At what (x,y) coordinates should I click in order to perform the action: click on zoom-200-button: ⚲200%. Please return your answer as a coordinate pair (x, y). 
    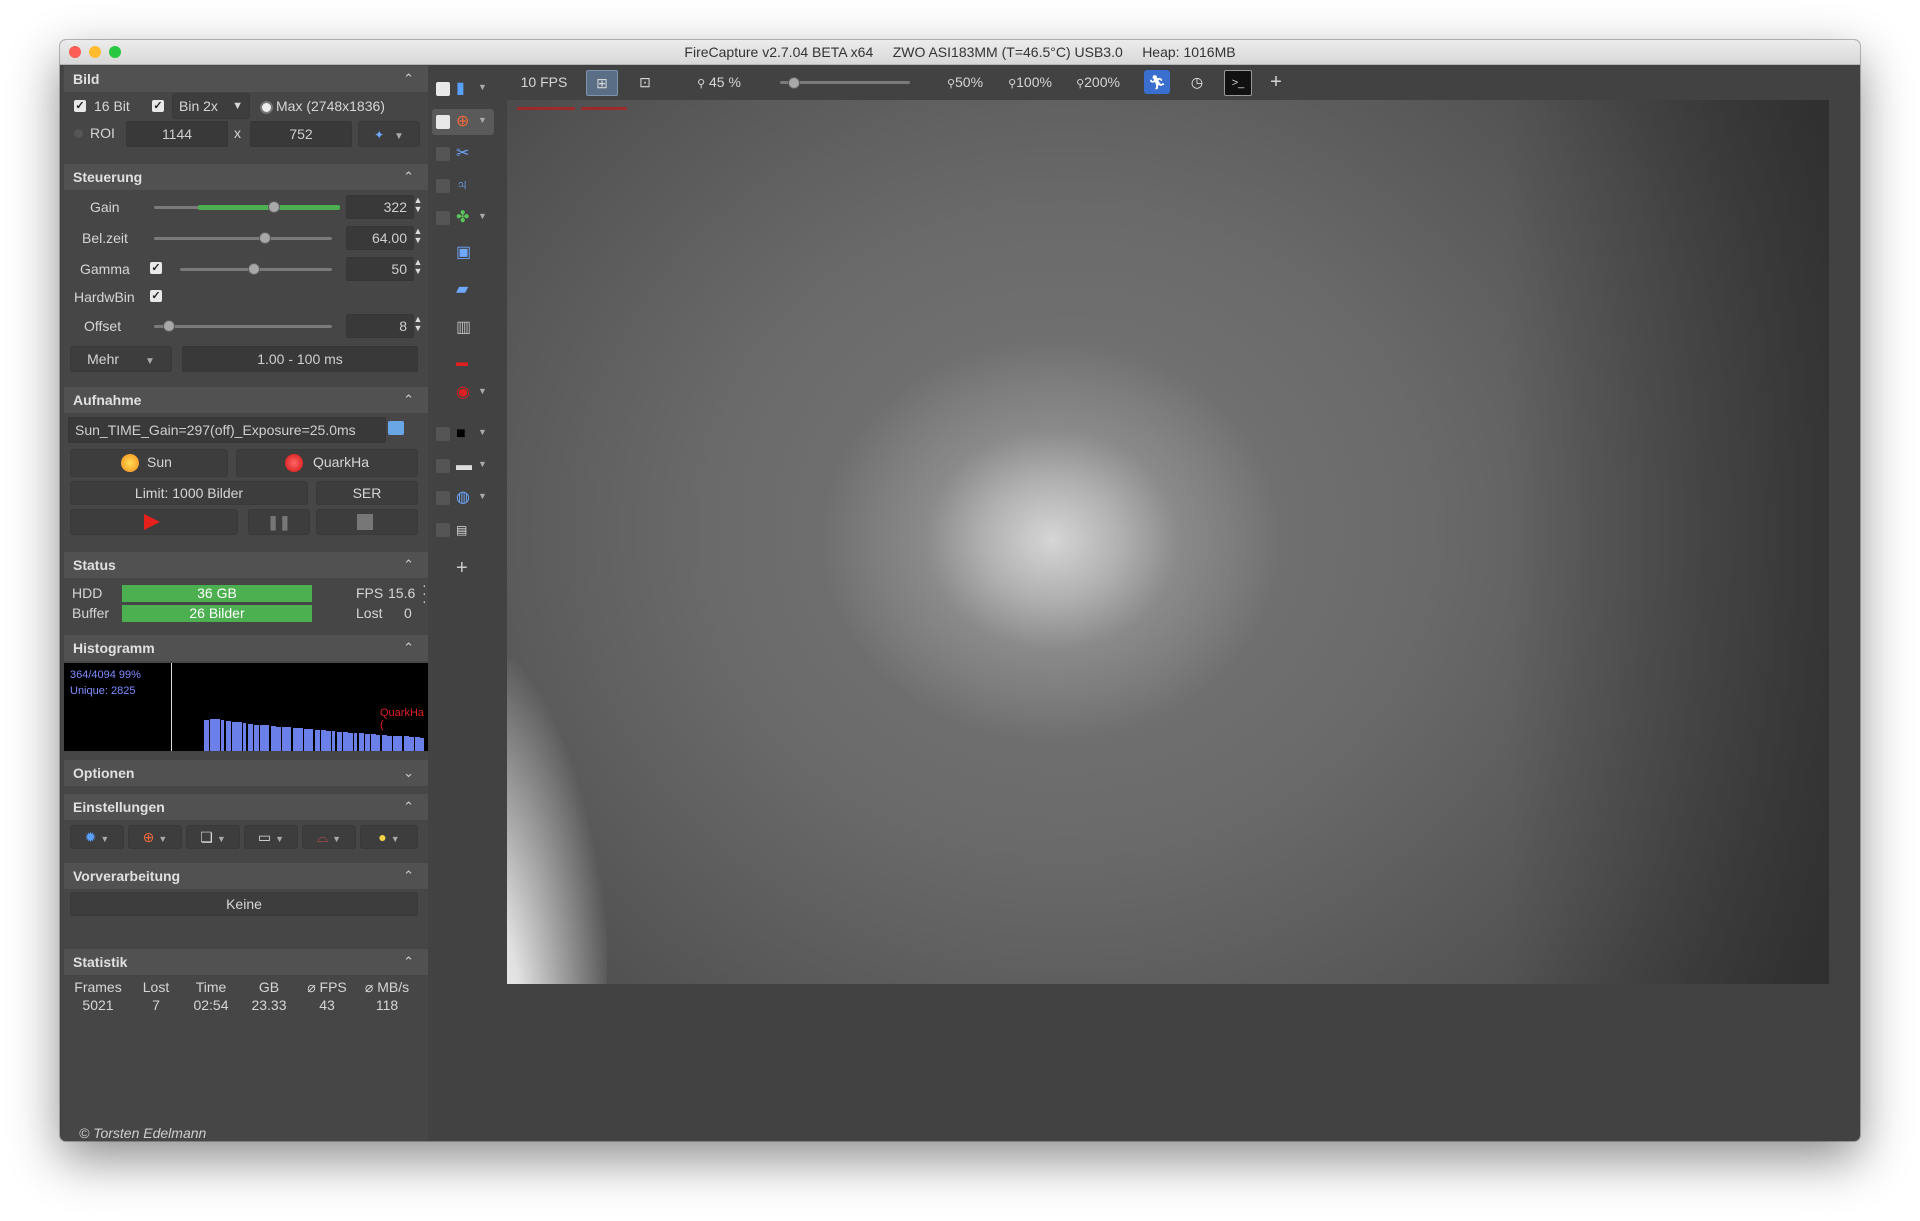
    Looking at the image, I should click on (1098, 82).